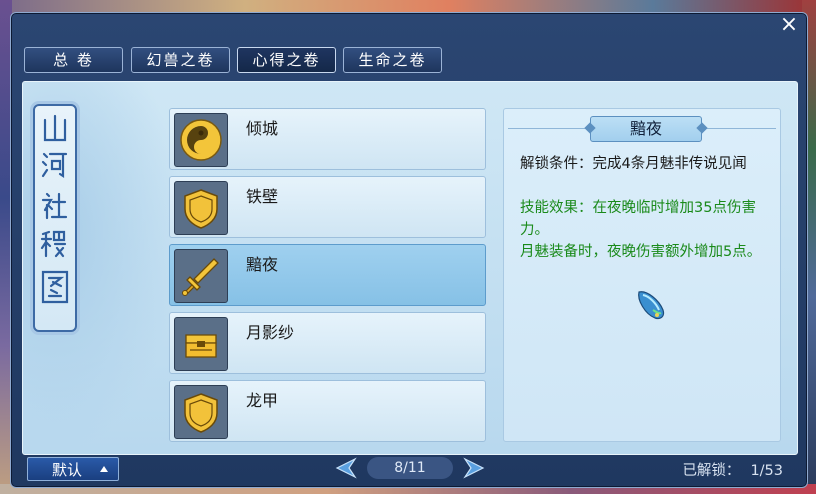 Image resolution: width=816 pixels, height=494 pixels. I want to click on sort-label: 默认, so click(67, 470).